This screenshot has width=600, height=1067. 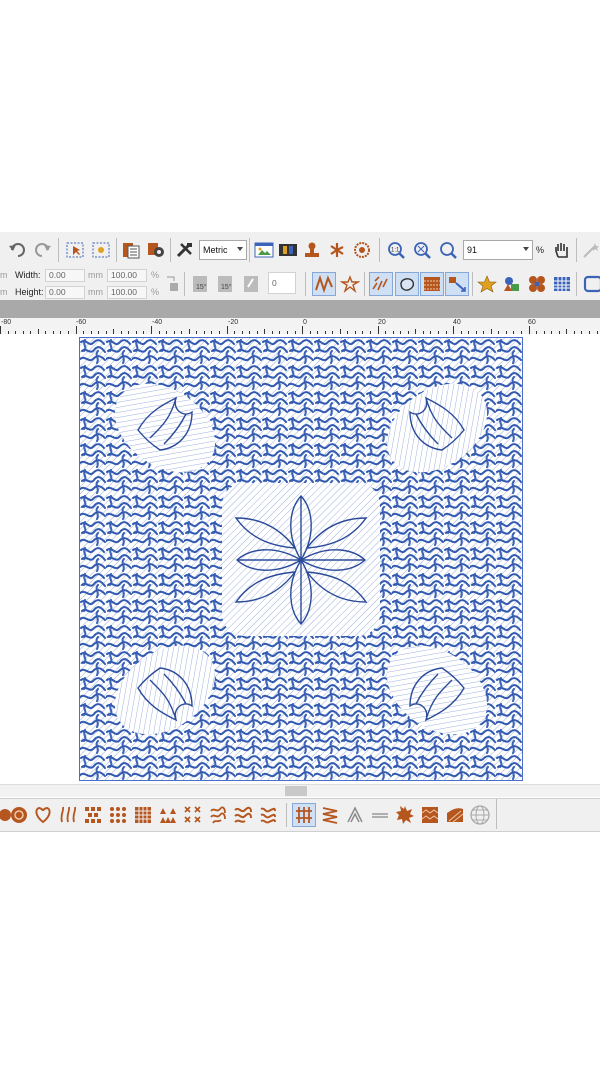 I want to click on ruler-label: 0, so click(x=305, y=322).